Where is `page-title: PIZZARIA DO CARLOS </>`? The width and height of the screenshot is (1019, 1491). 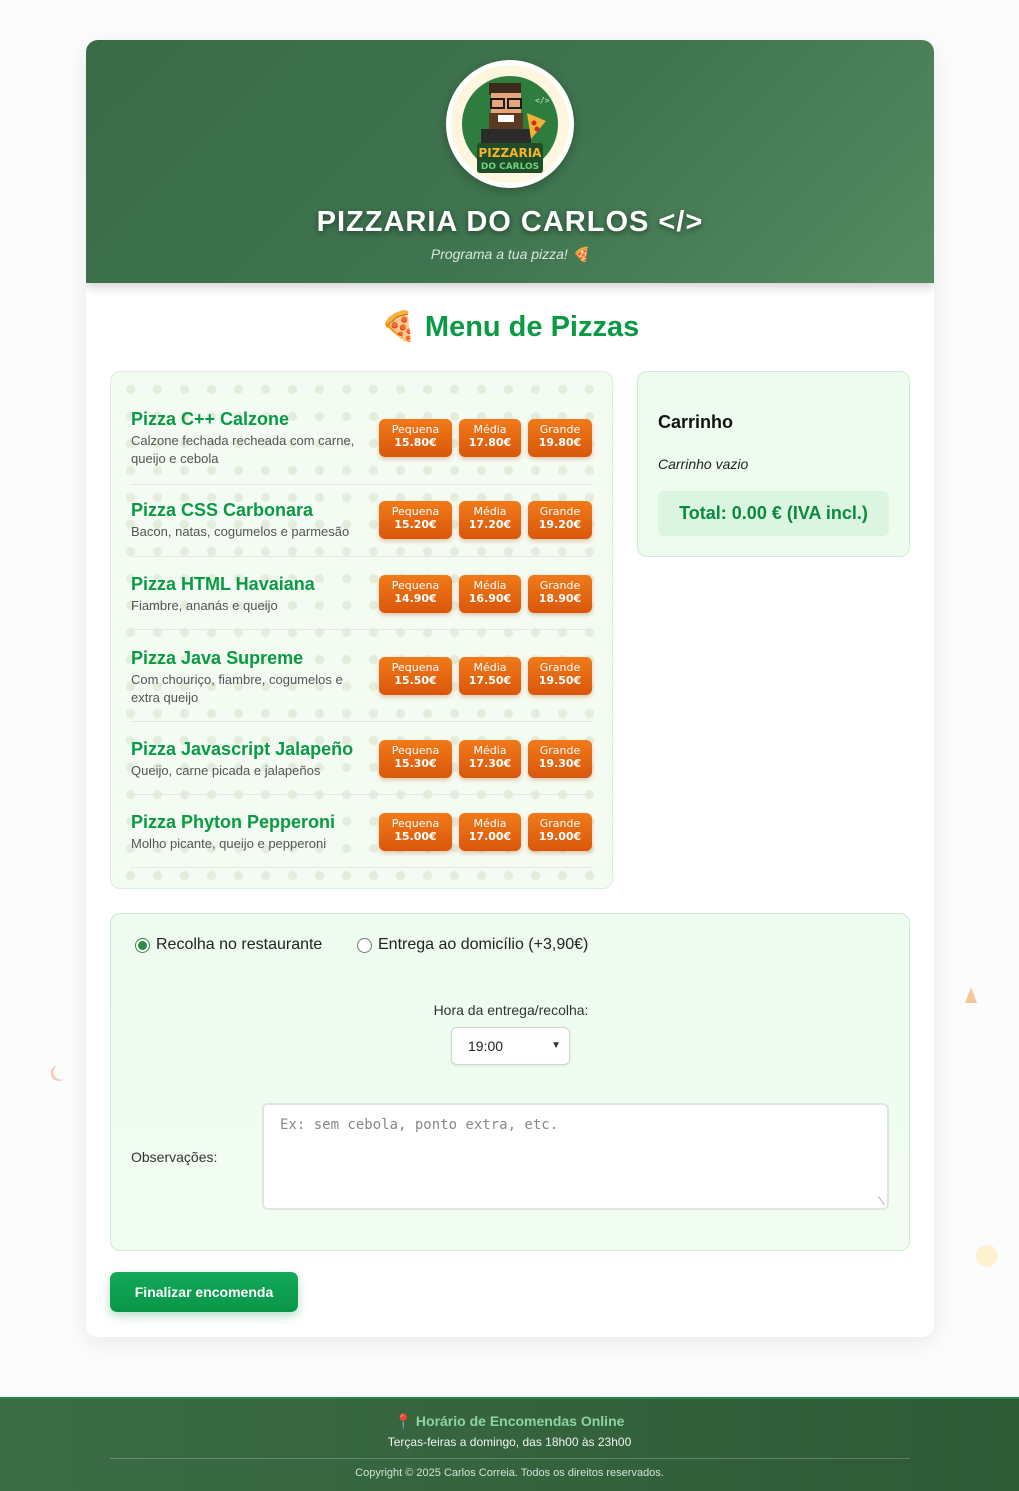
page-title: PIZZARIA DO CARLOS </> is located at coordinates (510, 222).